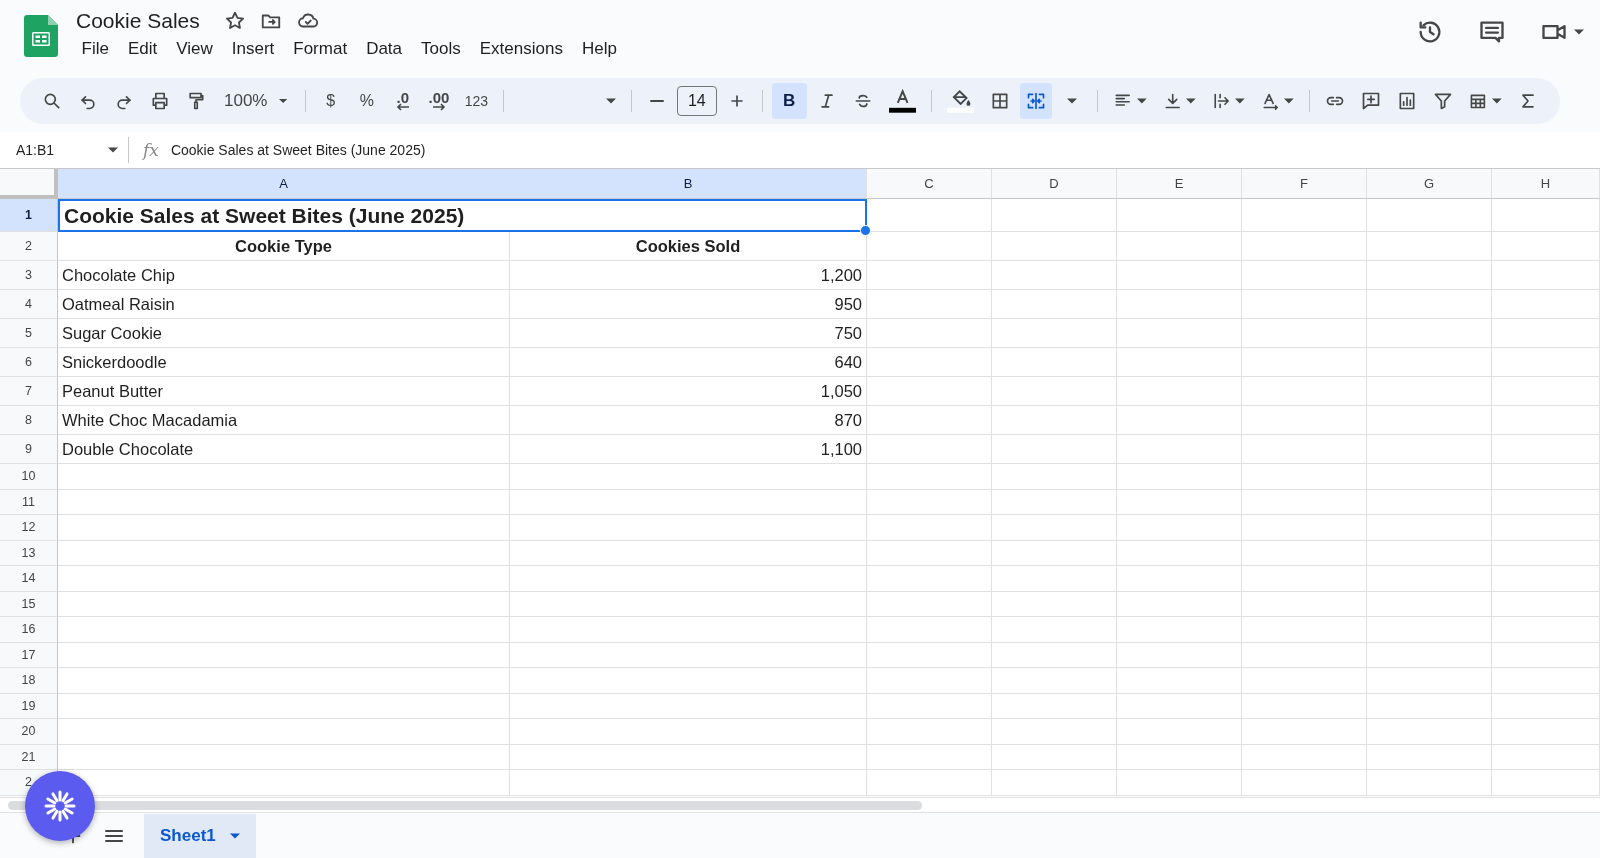 This screenshot has width=1600, height=858. I want to click on menu-item: Data, so click(384, 49).